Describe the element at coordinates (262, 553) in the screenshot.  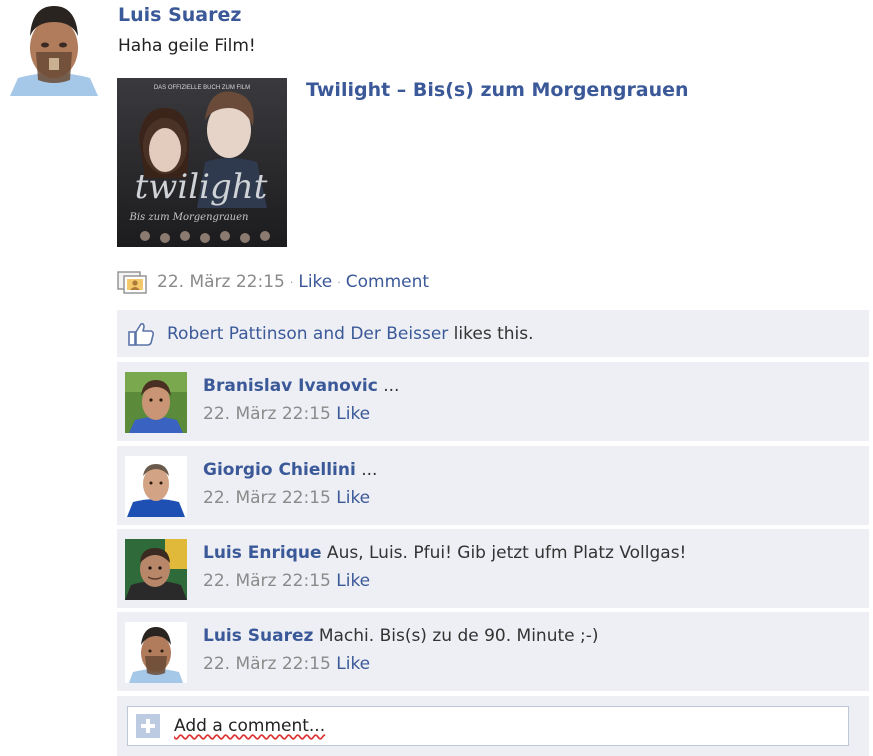
I see `commenter-name: Luis Enrique` at that location.